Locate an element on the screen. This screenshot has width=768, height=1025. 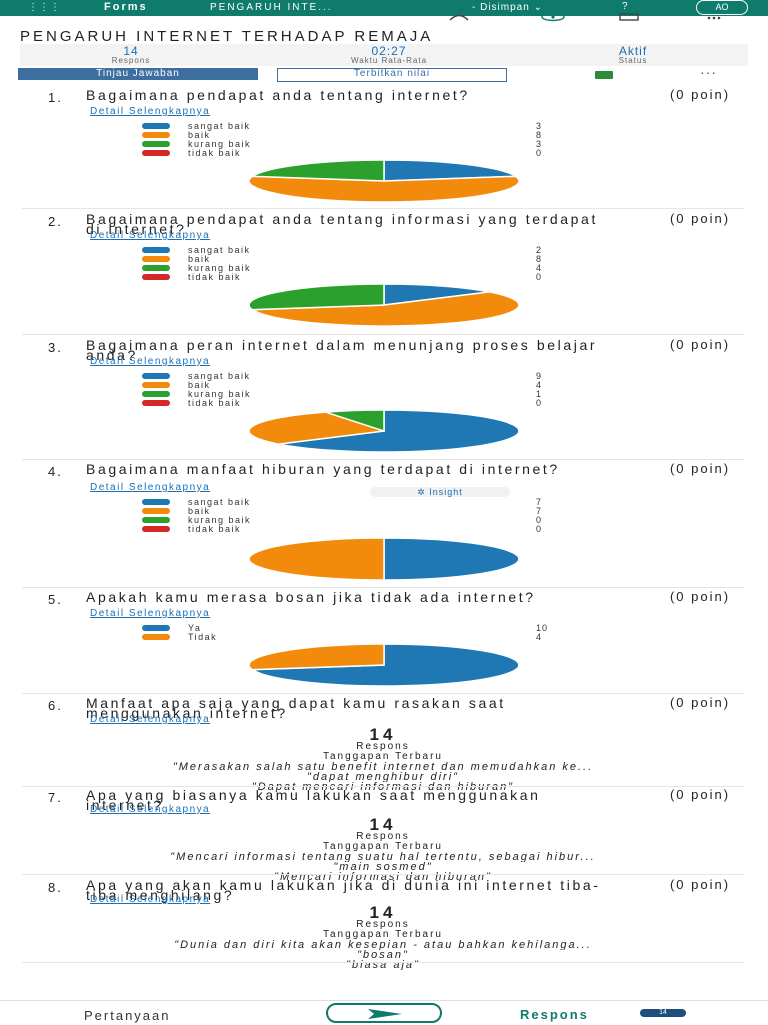
form-title: PENGARUH INTERNET TERHADAP REMAJA is located at coordinates (227, 36).